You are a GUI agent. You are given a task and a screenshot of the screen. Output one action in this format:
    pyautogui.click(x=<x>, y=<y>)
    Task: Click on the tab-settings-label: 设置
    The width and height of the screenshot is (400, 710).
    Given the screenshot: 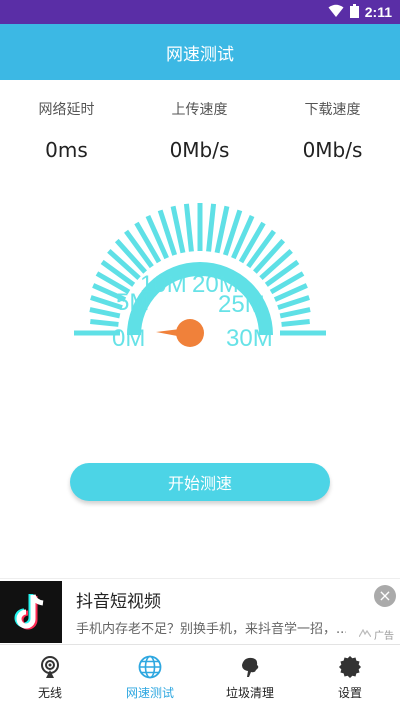 What is the action you would take?
    pyautogui.click(x=349, y=692)
    